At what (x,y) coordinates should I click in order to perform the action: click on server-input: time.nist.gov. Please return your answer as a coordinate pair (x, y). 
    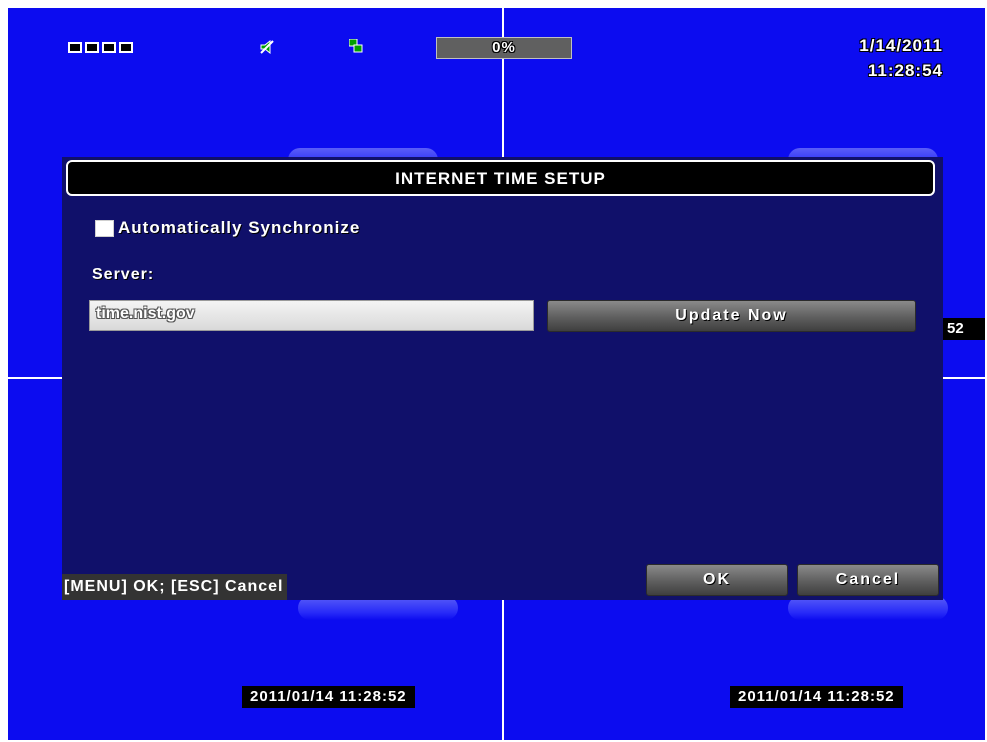
    Looking at the image, I should click on (311, 315).